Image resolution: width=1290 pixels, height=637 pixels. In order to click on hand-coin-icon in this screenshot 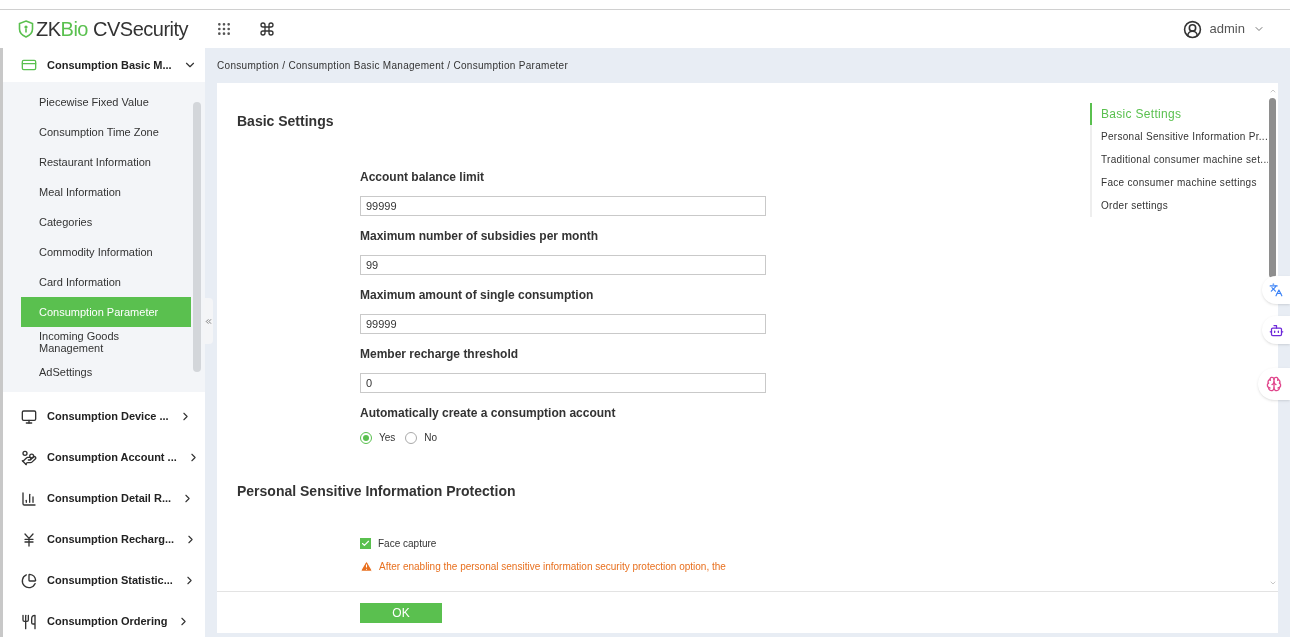, I will do `click(29, 457)`.